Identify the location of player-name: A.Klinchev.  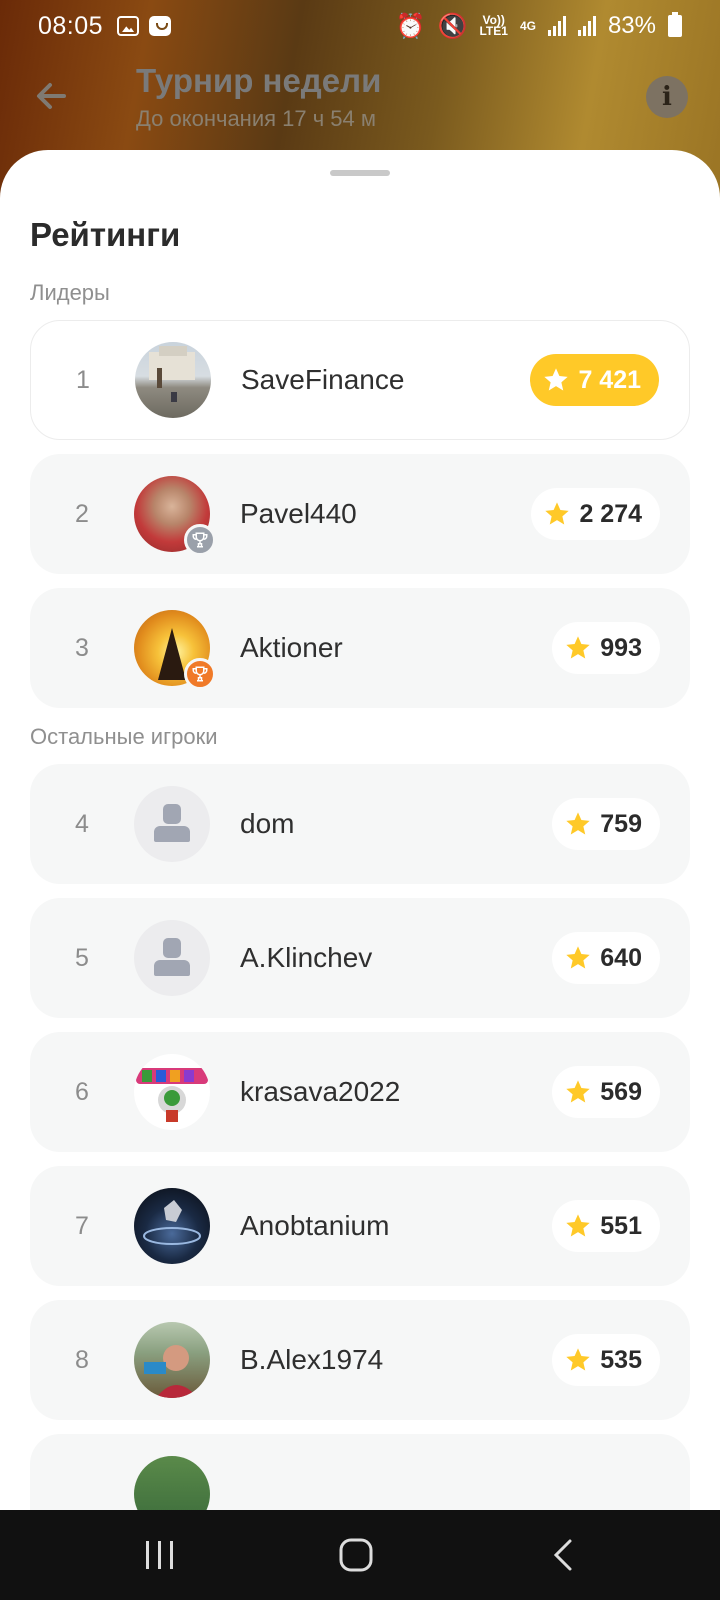
(306, 957).